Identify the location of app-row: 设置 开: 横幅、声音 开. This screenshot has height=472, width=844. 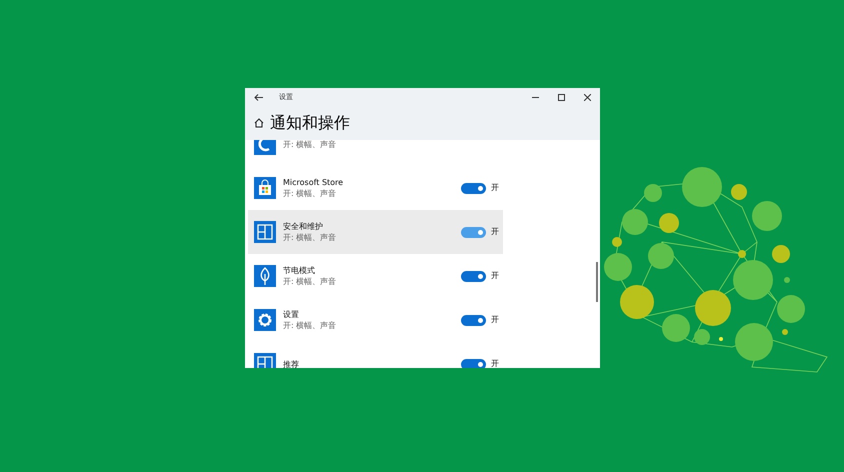
(375, 320).